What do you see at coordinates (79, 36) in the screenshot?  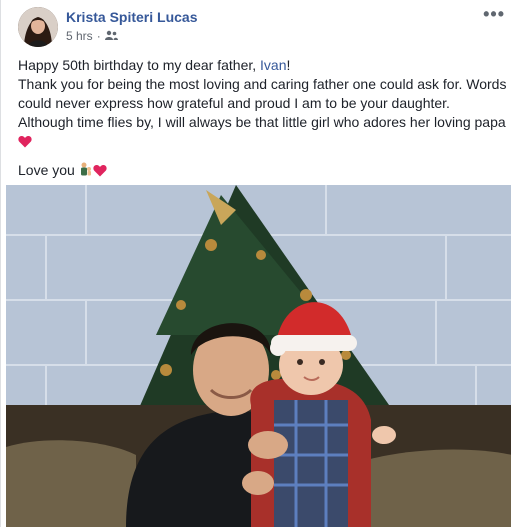 I see `post-timestamp: 5 hrs` at bounding box center [79, 36].